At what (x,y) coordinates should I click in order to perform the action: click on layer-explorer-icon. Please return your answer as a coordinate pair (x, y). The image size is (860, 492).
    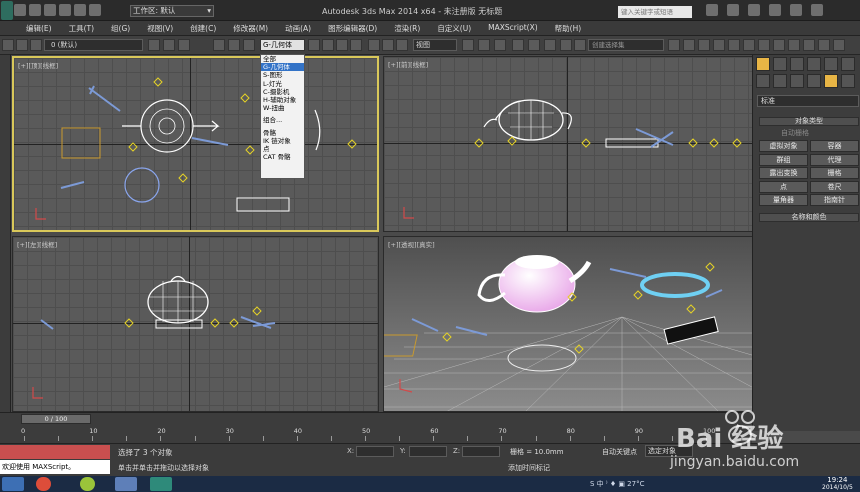
    Looking at the image, I should click on (704, 45).